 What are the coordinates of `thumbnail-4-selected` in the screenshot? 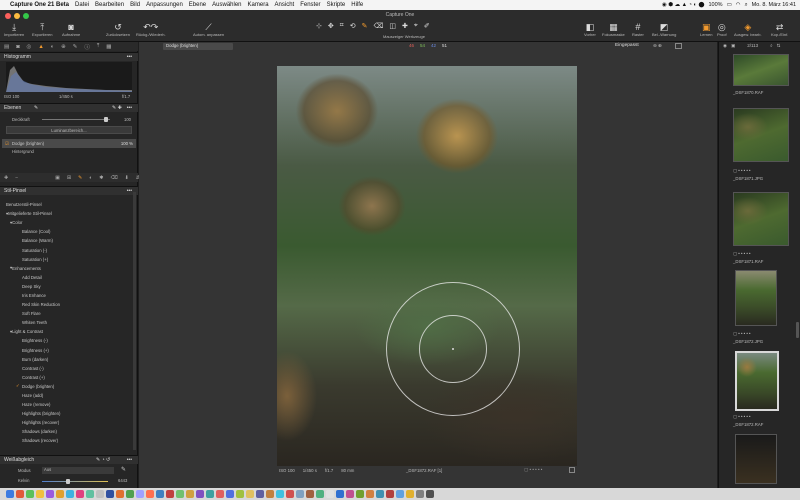 It's located at (757, 381).